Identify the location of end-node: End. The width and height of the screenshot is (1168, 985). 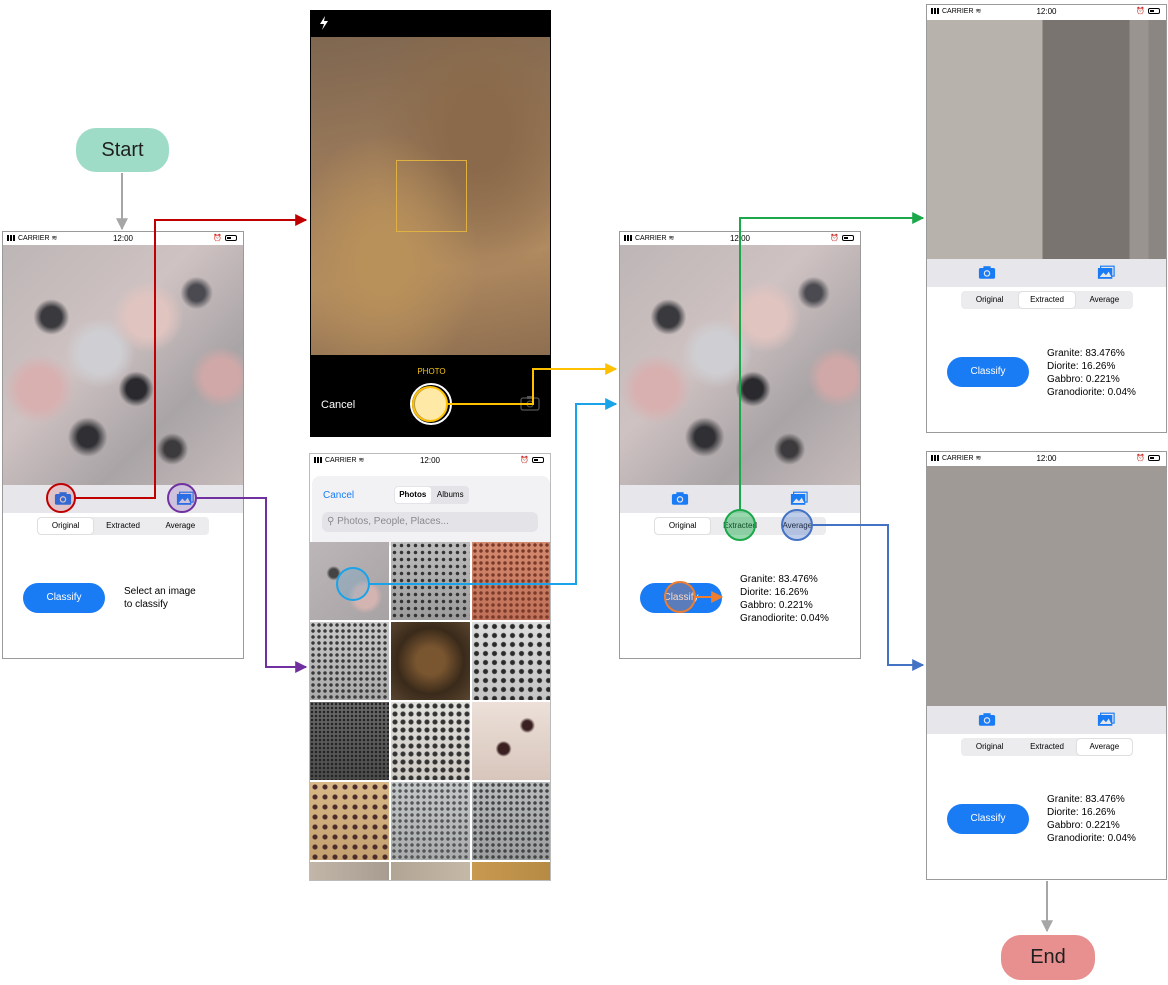
(1048, 957).